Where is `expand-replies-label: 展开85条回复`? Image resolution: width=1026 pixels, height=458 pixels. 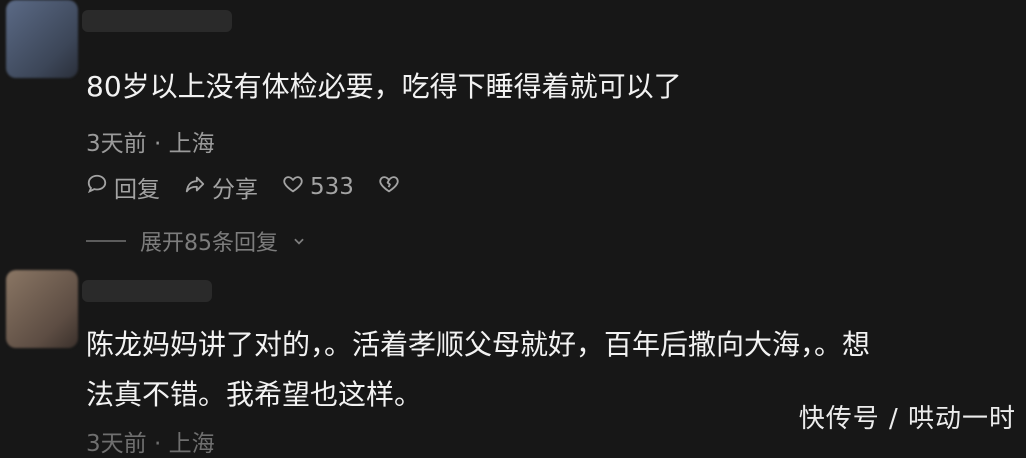 expand-replies-label: 展开85条回复 is located at coordinates (209, 243).